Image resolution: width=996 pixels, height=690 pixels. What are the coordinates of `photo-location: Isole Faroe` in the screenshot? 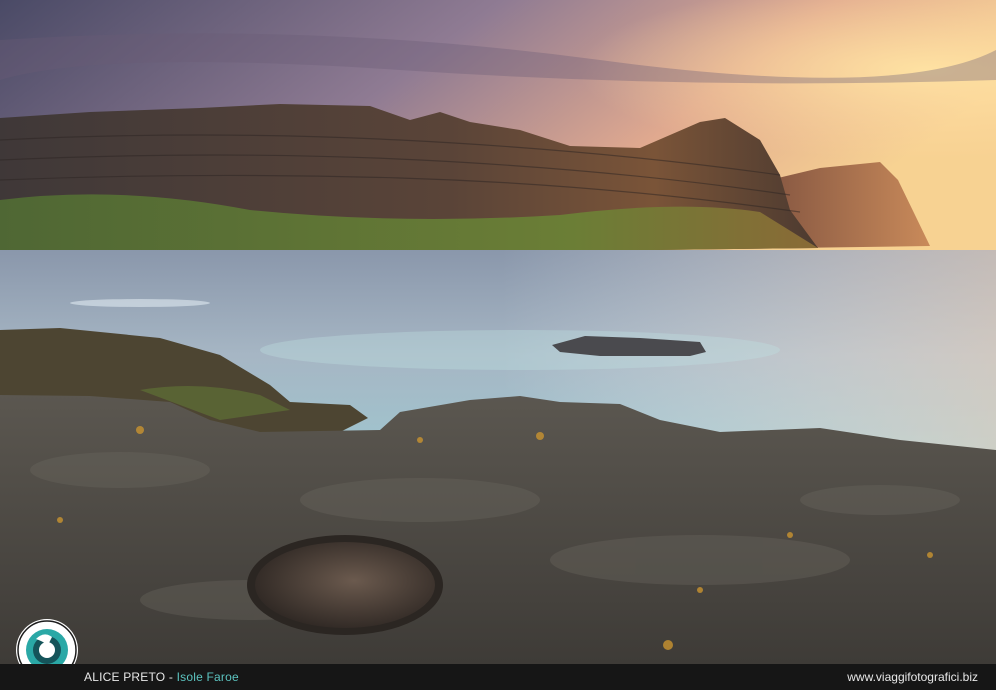 It's located at (207, 677).